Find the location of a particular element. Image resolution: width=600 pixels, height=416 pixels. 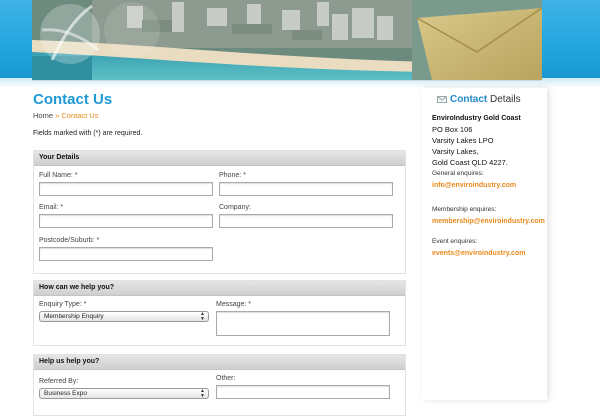

email-label: Email: * is located at coordinates (51, 207).